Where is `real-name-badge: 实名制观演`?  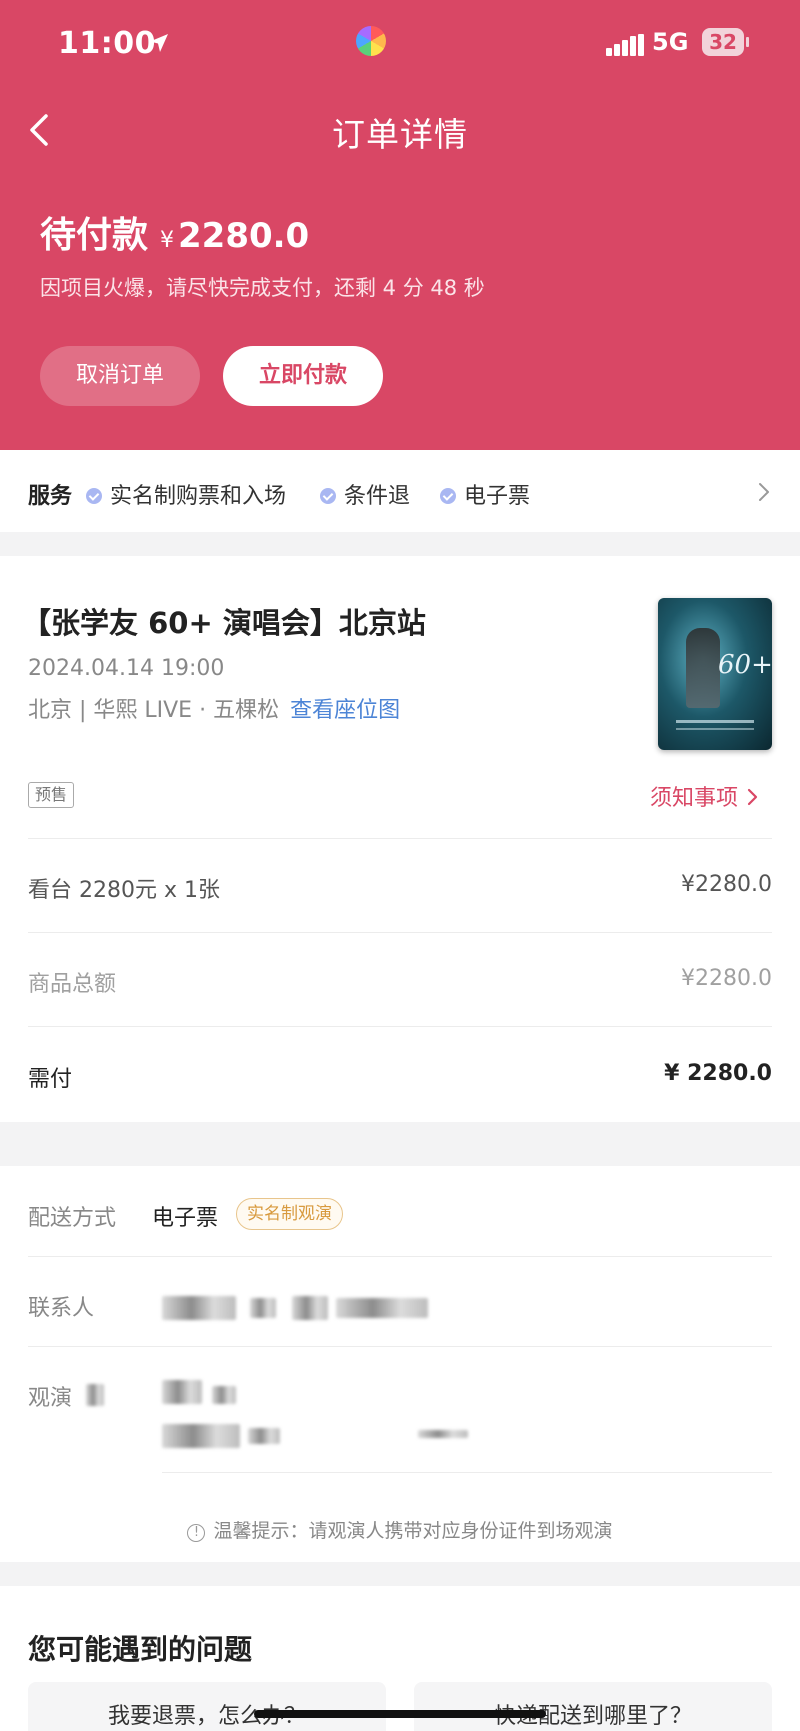
real-name-badge: 实名制观演 is located at coordinates (289, 1214).